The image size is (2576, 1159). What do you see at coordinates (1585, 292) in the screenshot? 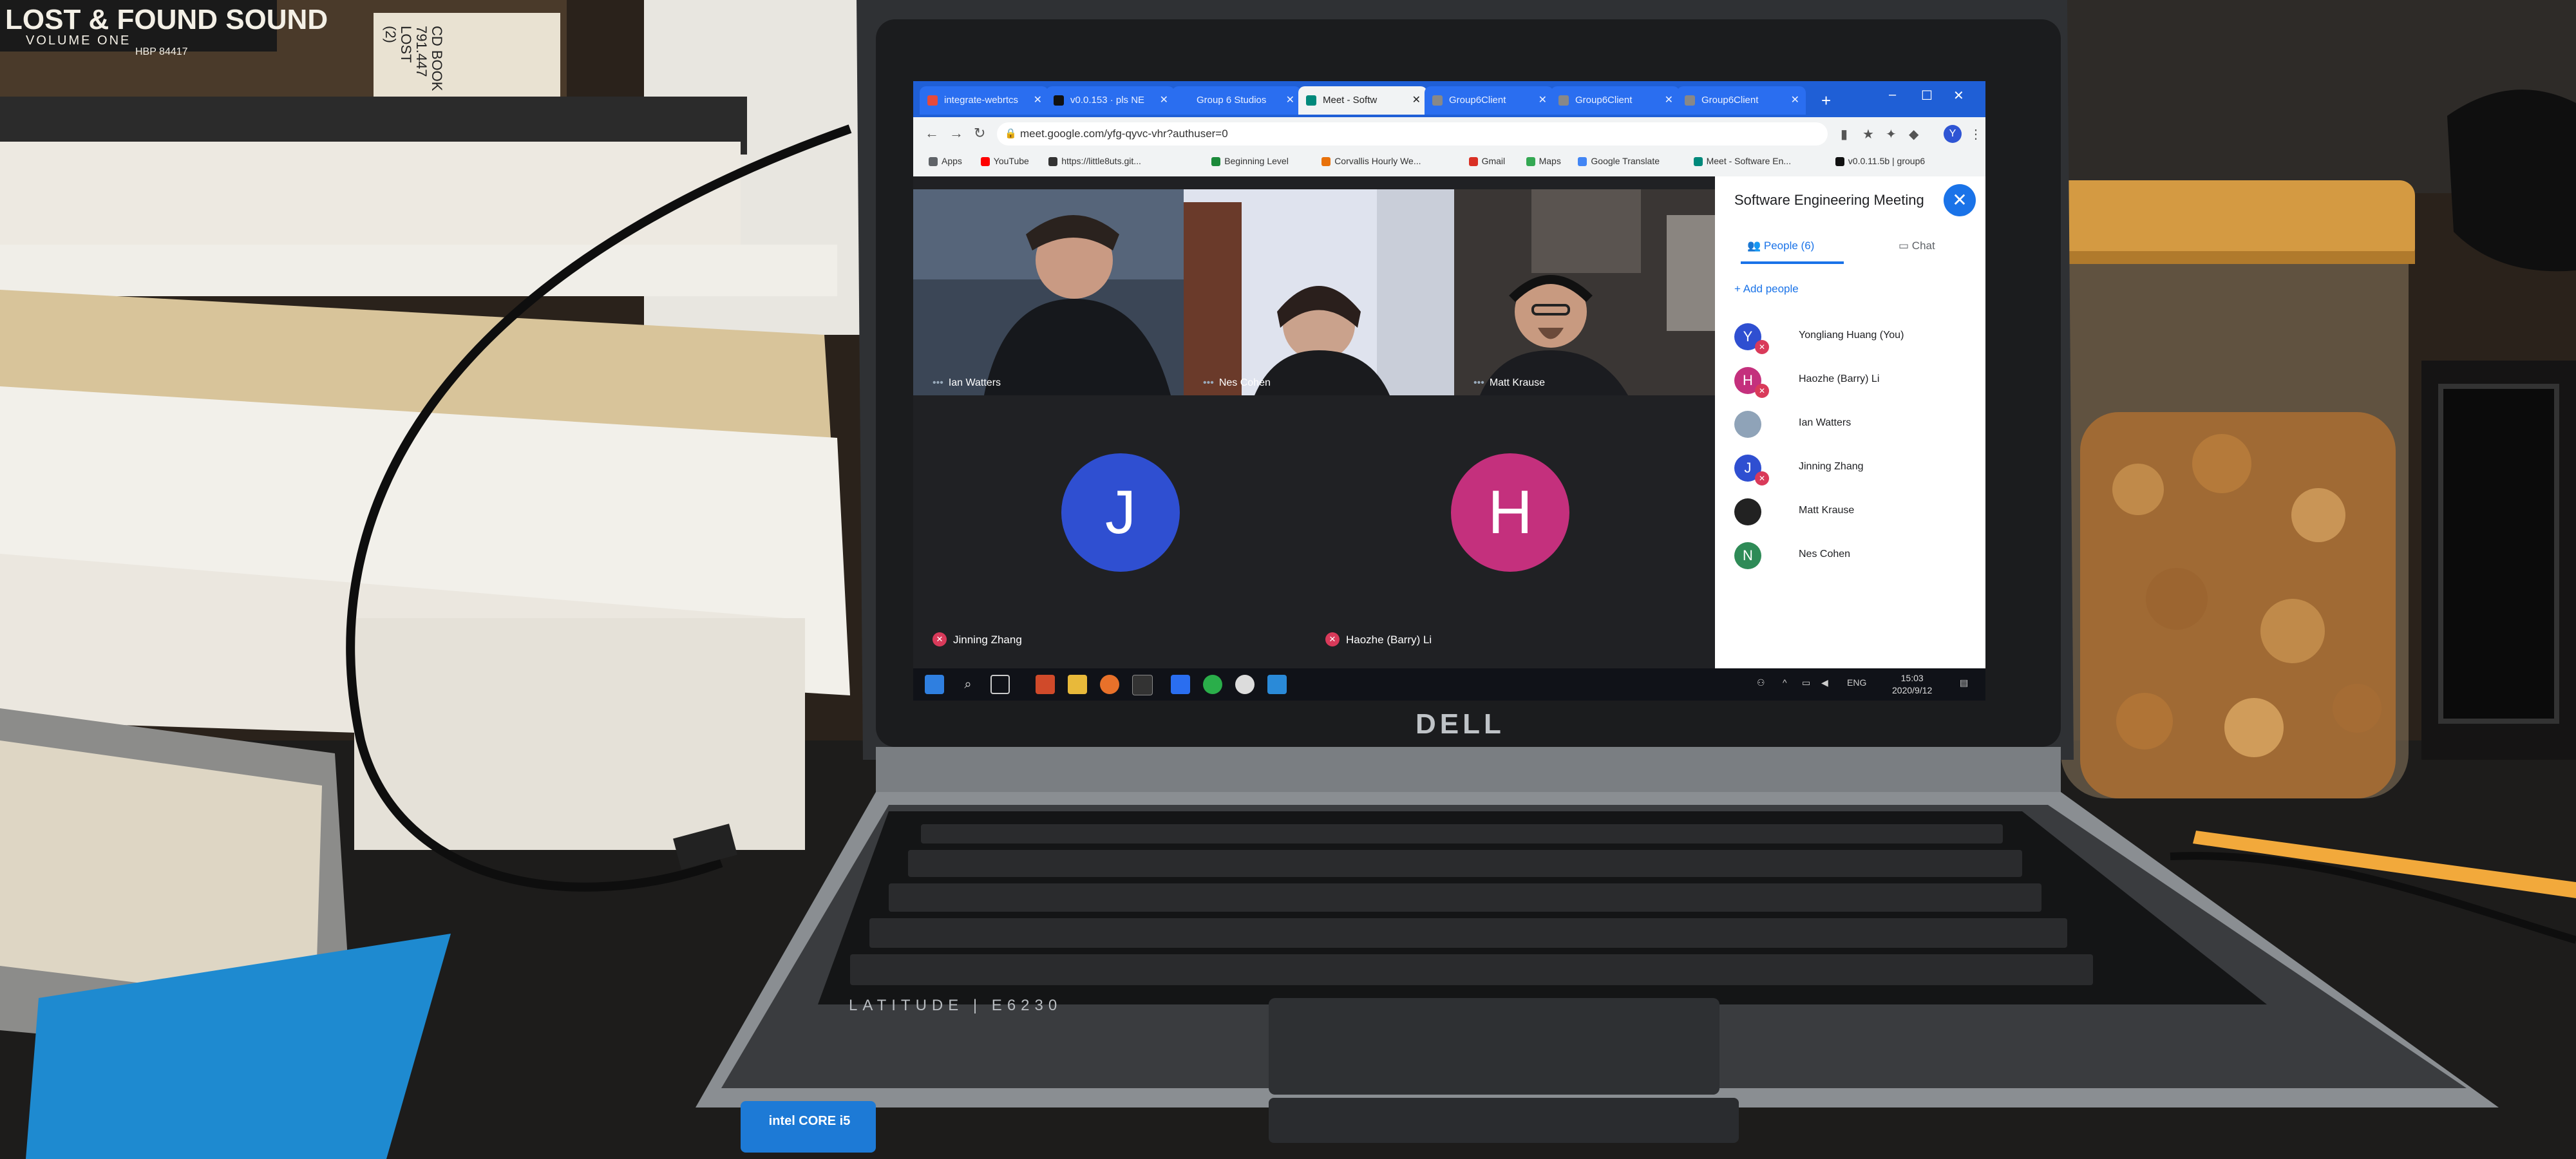
I see `video-tile: ••• Matt Krause` at bounding box center [1585, 292].